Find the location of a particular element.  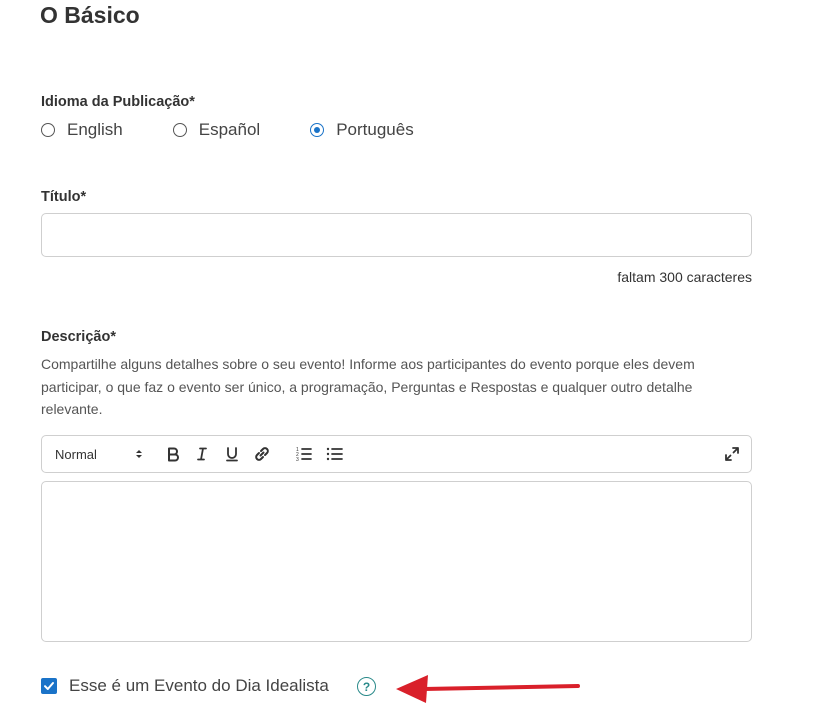

ordered-list-icon: 123 is located at coordinates (304, 454).